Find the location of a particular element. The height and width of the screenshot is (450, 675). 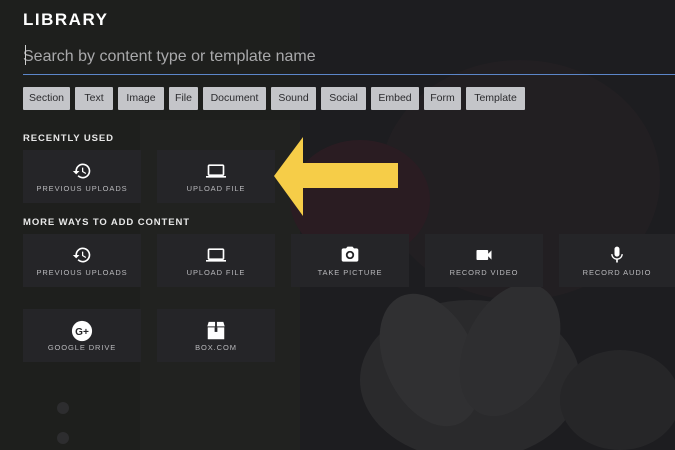

record-video-tile: RECORD VIDEO is located at coordinates (484, 260).